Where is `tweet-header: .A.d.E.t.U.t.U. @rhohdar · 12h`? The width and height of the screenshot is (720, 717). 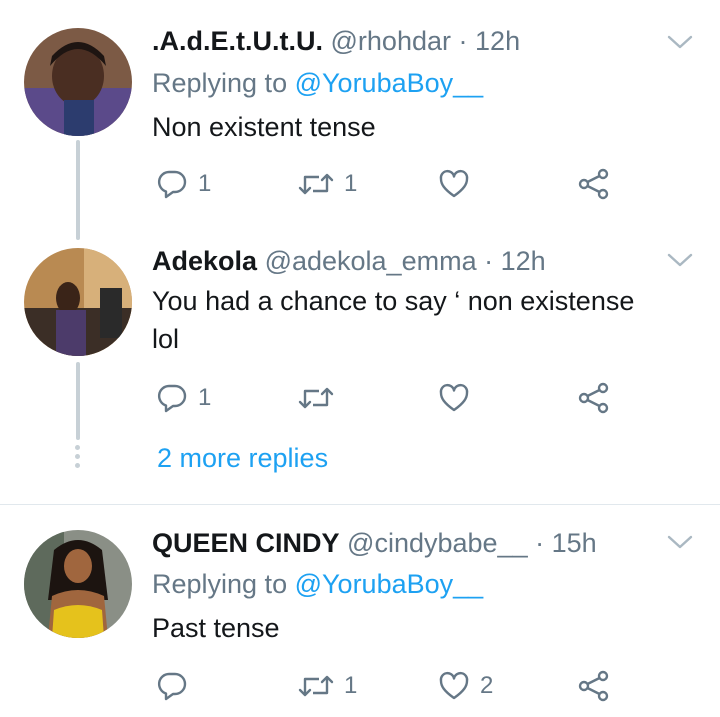 tweet-header: .A.d.E.t.U.t.U. @rhohdar · 12h is located at coordinates (336, 41).